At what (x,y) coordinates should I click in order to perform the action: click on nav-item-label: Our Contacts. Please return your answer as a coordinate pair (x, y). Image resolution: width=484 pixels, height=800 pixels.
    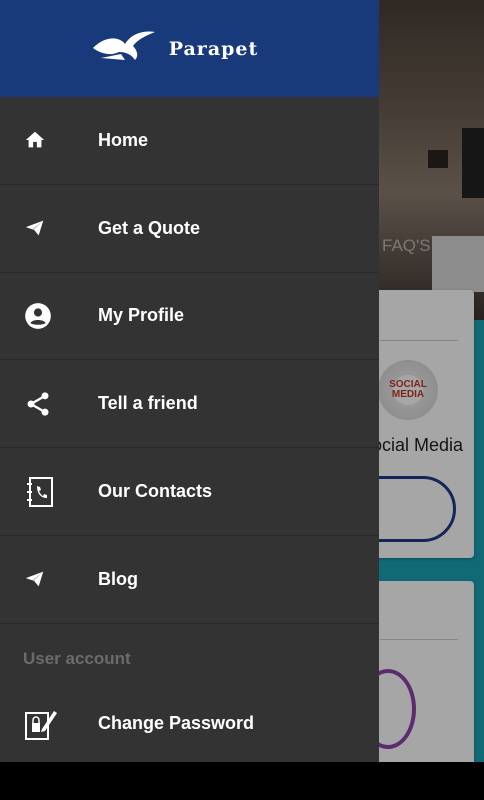
    Looking at the image, I should click on (155, 491).